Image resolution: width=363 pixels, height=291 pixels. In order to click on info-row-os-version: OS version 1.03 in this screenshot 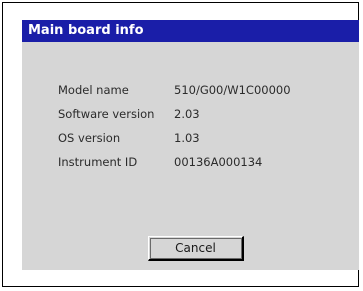, I will do `click(203, 138)`.